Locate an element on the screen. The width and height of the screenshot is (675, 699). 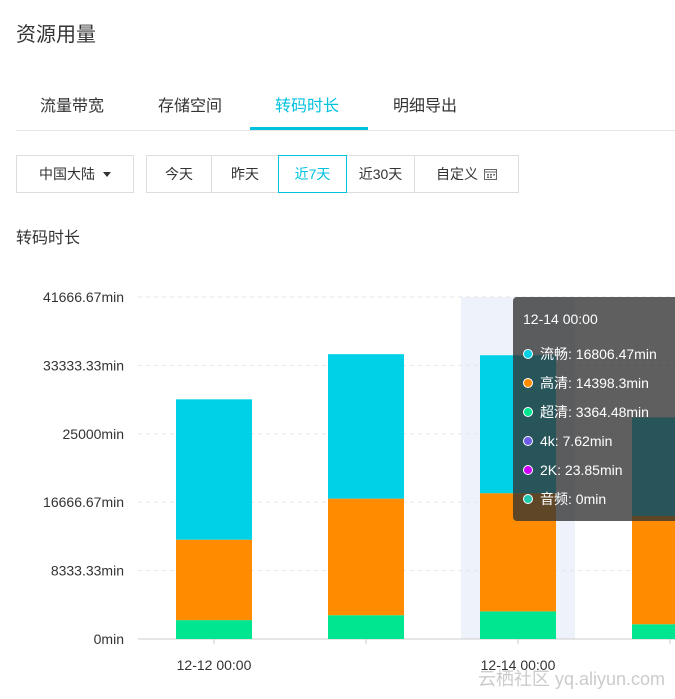
range-today-button: 今天 is located at coordinates (179, 174).